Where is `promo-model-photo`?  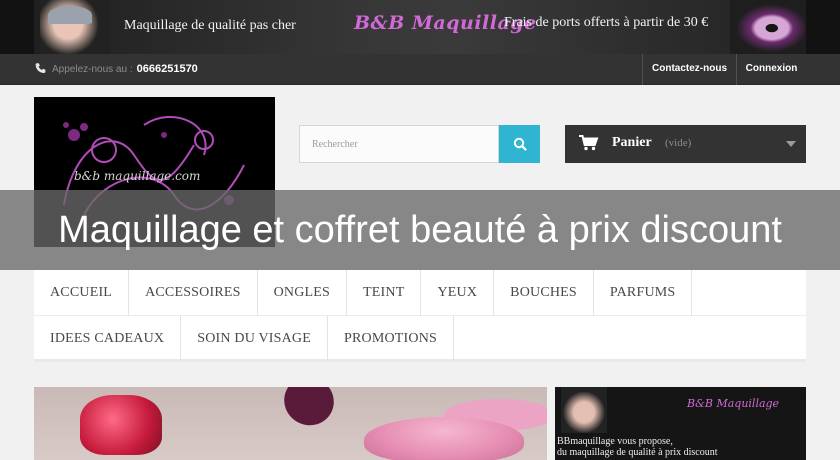 promo-model-photo is located at coordinates (75, 27).